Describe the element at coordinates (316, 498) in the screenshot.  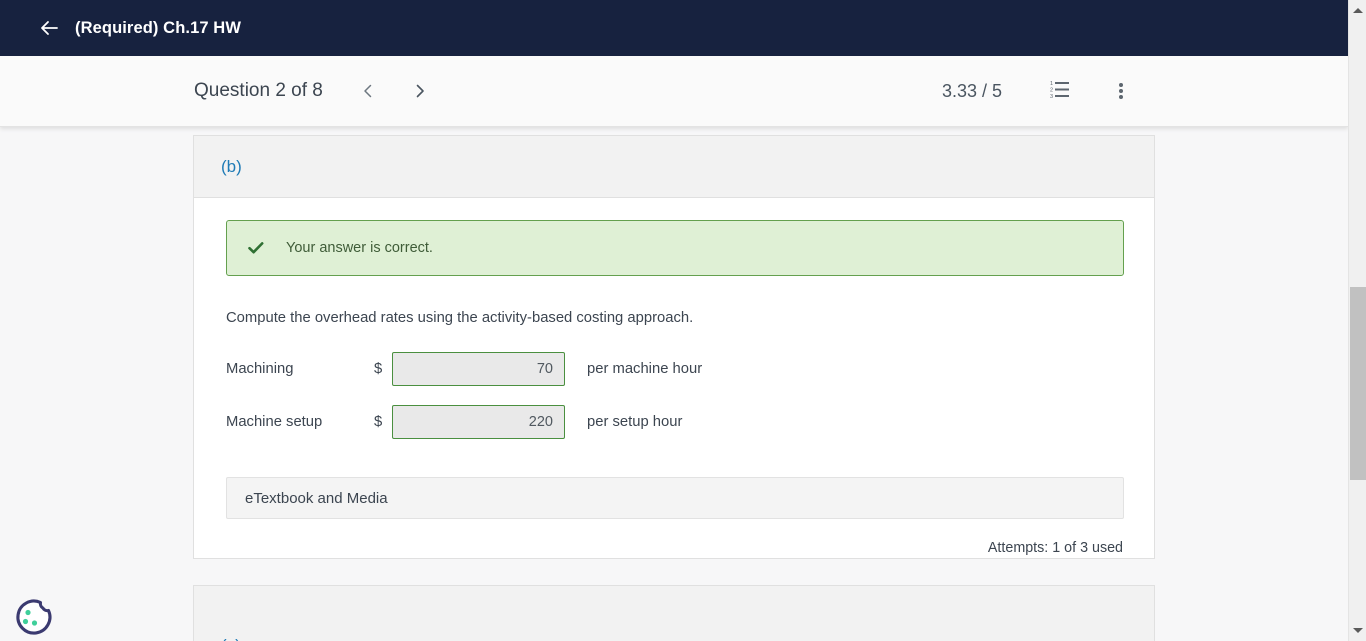
I see `etextbook-and-media-label: eTextbook and Media` at that location.